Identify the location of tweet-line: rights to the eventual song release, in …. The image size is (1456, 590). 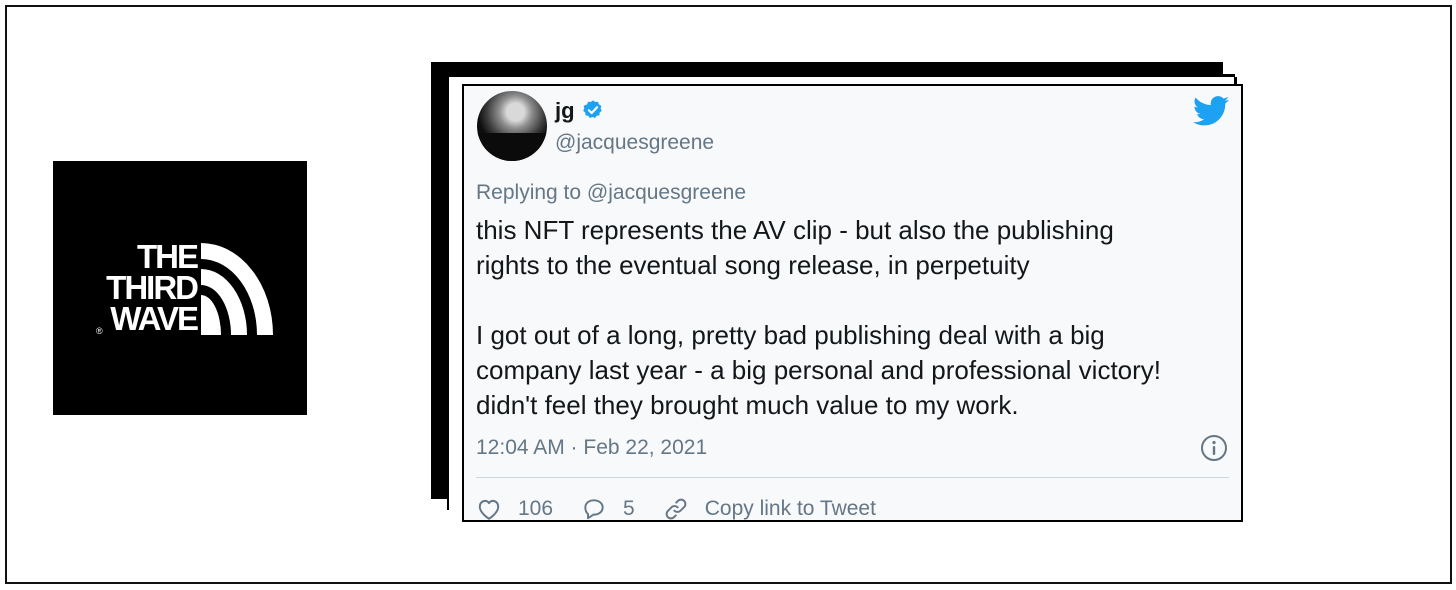
(753, 265).